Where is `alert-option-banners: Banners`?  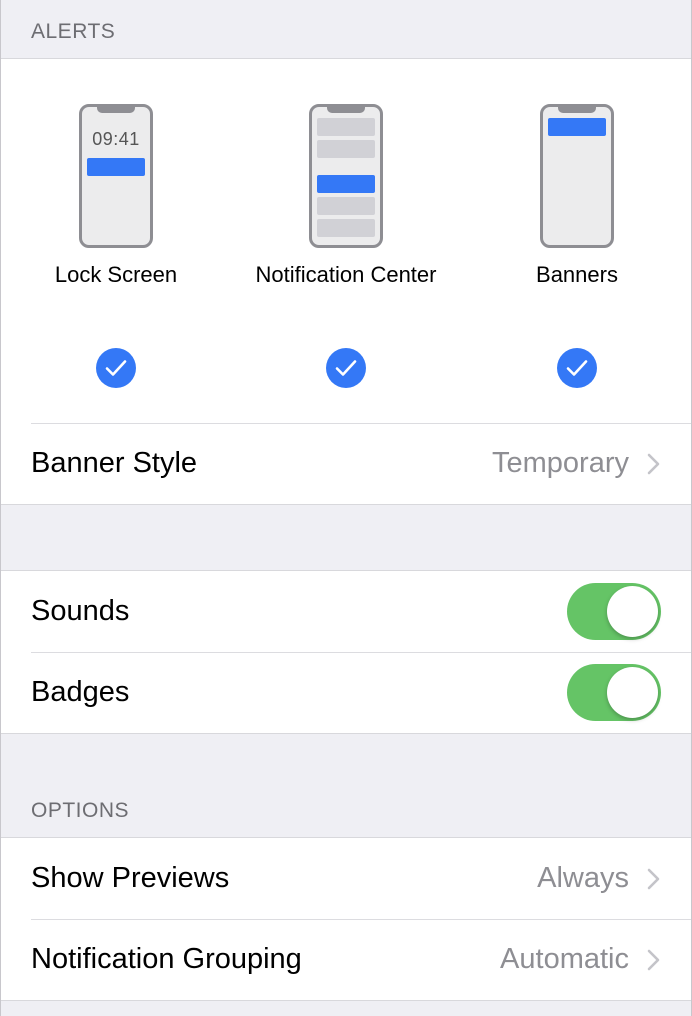 alert-option-banners: Banners is located at coordinates (576, 241).